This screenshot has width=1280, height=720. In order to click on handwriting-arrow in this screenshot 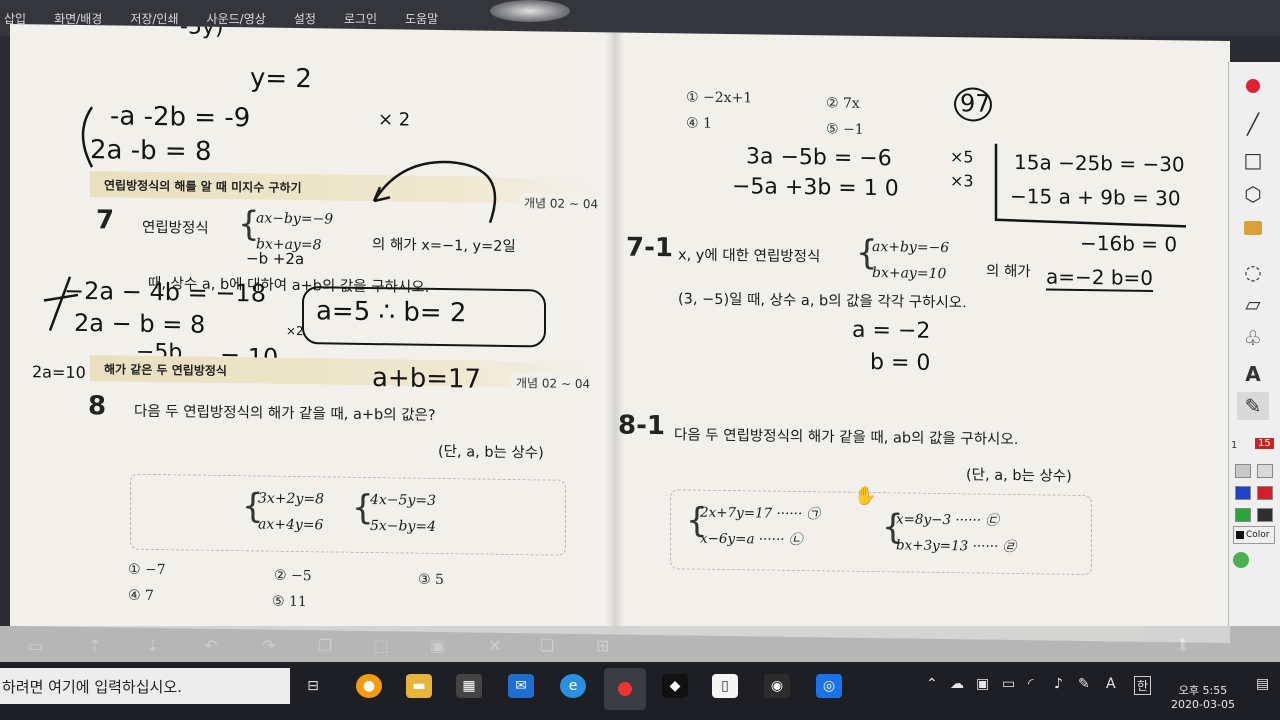, I will do `click(434, 192)`.